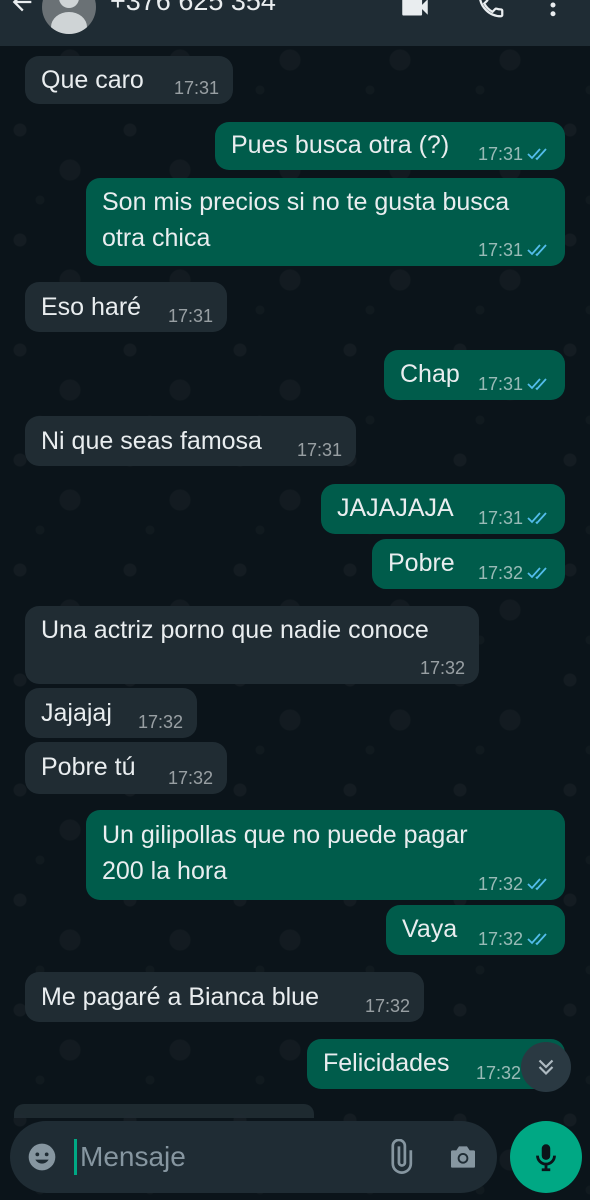 This screenshot has width=590, height=1200. What do you see at coordinates (126, 307) in the screenshot?
I see `message-incoming: Eso haré 17:31` at bounding box center [126, 307].